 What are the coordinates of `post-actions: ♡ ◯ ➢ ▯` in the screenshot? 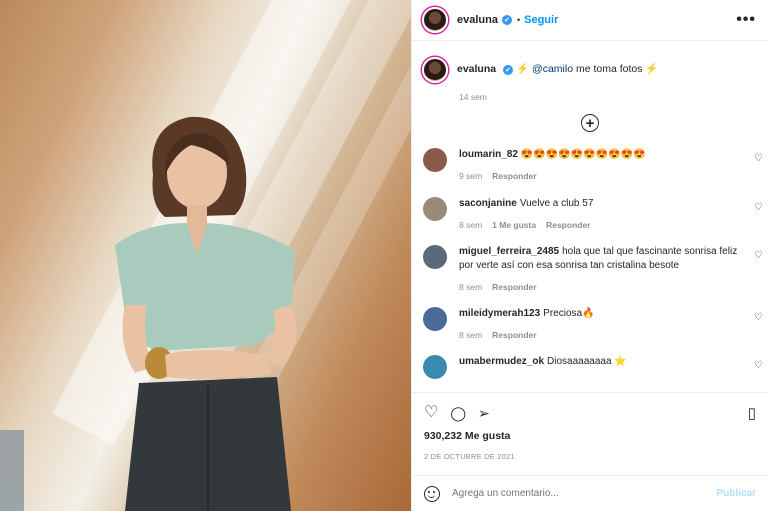 It's located at (590, 412).